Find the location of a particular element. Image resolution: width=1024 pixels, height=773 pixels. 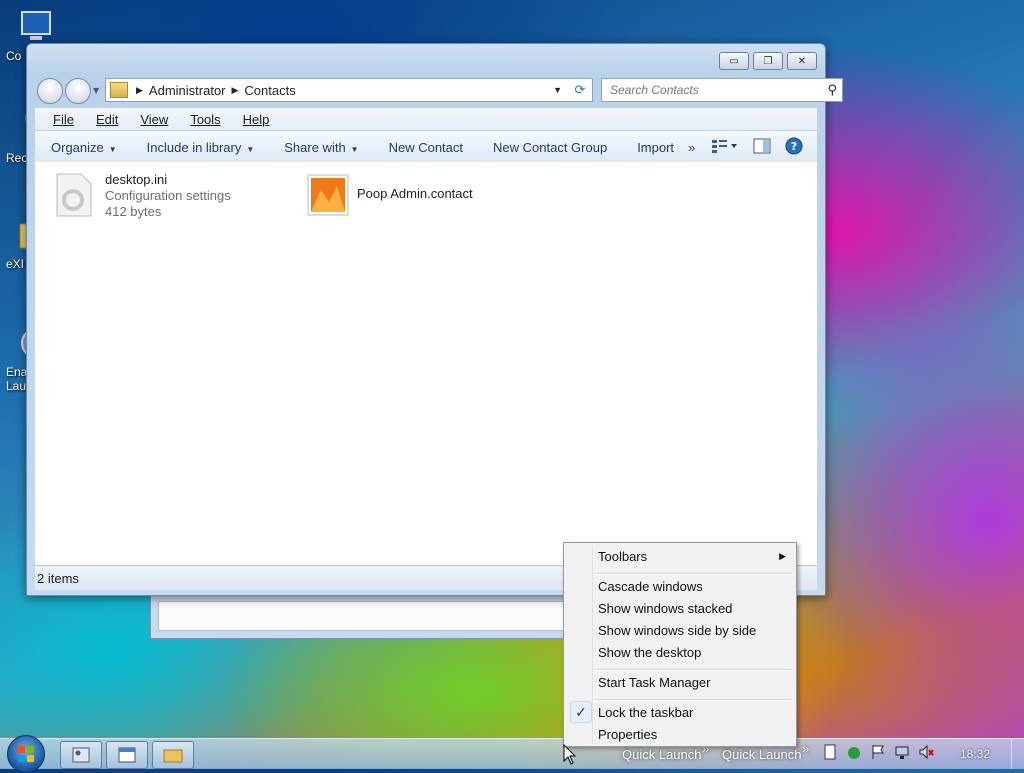

help-button: ? is located at coordinates (794, 147).